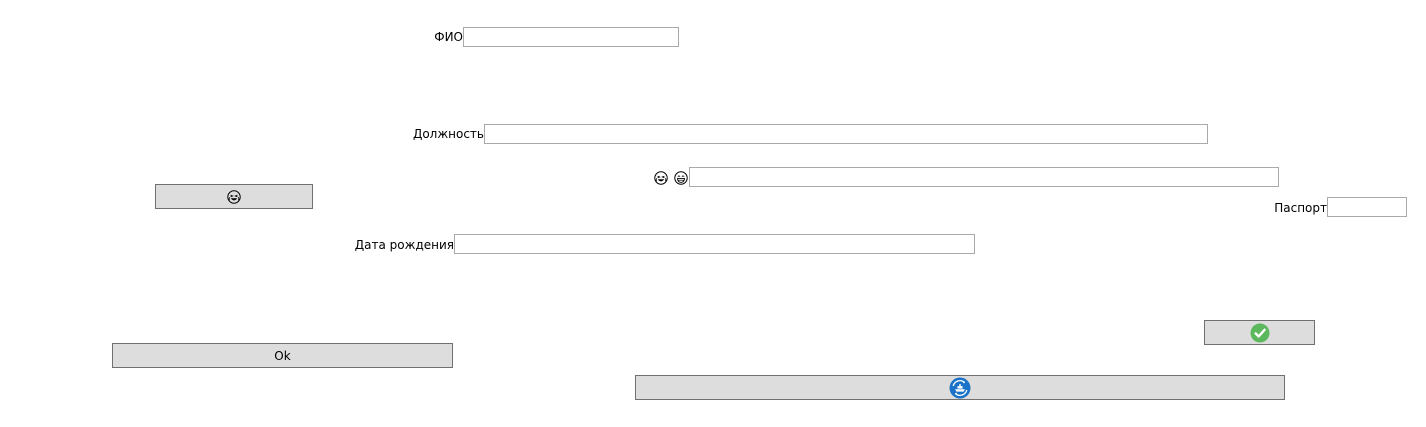 The image size is (1426, 427). Describe the element at coordinates (846, 134) in the screenshot. I see `position-input` at that location.